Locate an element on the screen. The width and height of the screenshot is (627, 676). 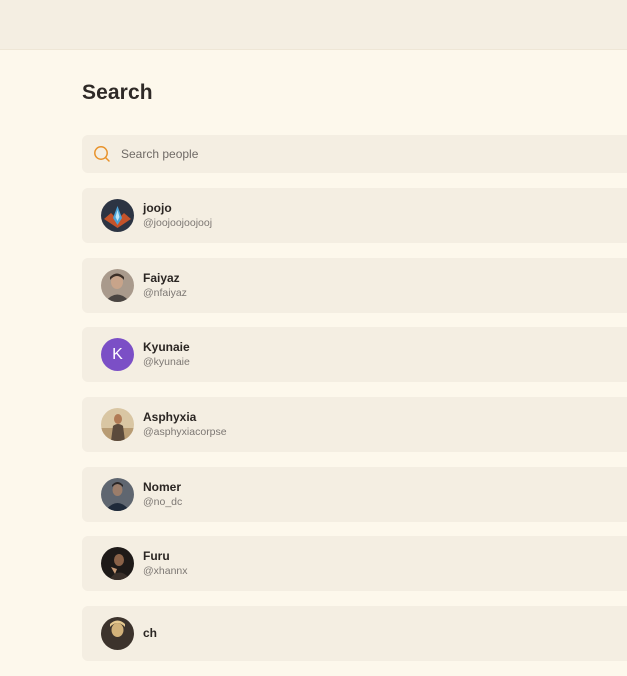
person-name: Nomer is located at coordinates (162, 486).